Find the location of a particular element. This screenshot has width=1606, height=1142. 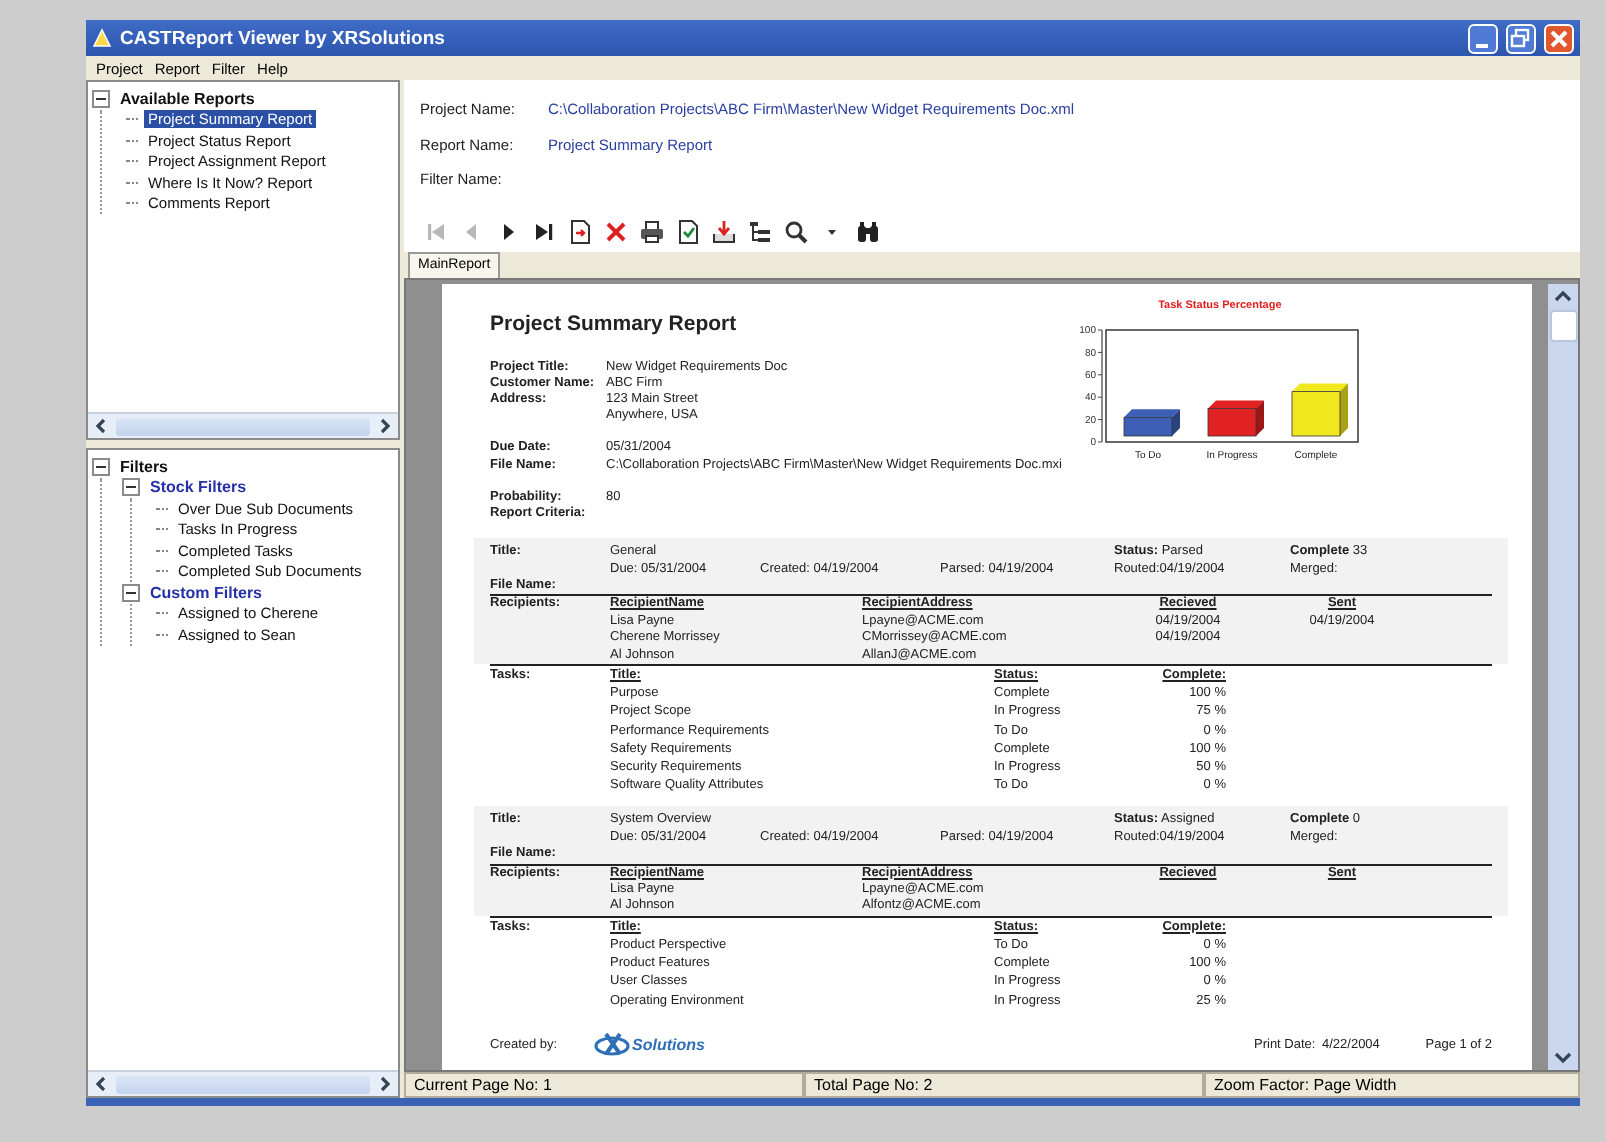

status-text: Current Page No: 1 is located at coordinates (604, 1085).